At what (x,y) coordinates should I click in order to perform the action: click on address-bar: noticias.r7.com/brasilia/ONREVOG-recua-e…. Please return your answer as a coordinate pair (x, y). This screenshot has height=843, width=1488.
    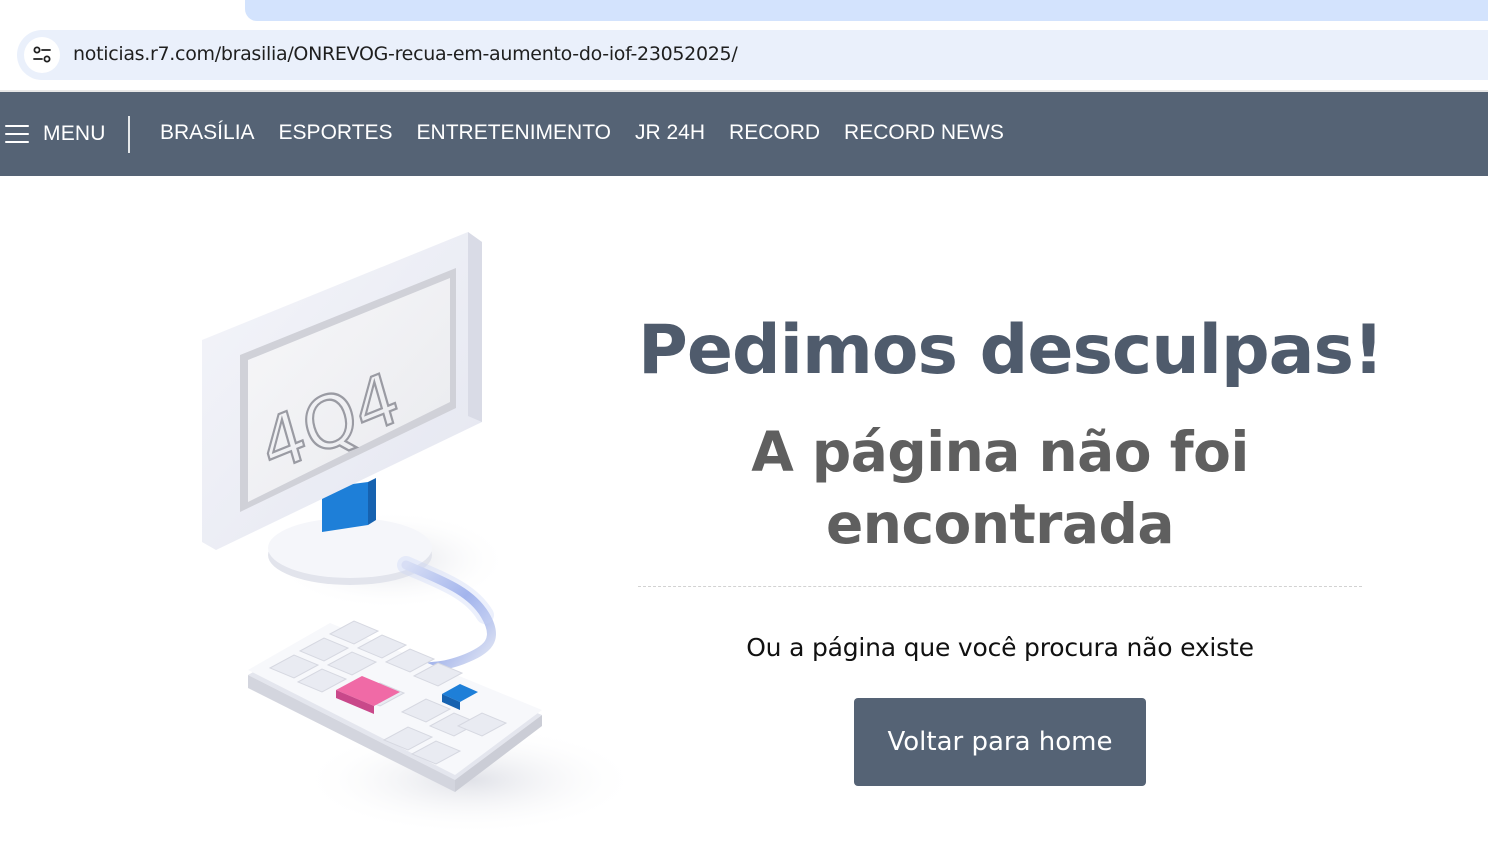
    Looking at the image, I should click on (752, 55).